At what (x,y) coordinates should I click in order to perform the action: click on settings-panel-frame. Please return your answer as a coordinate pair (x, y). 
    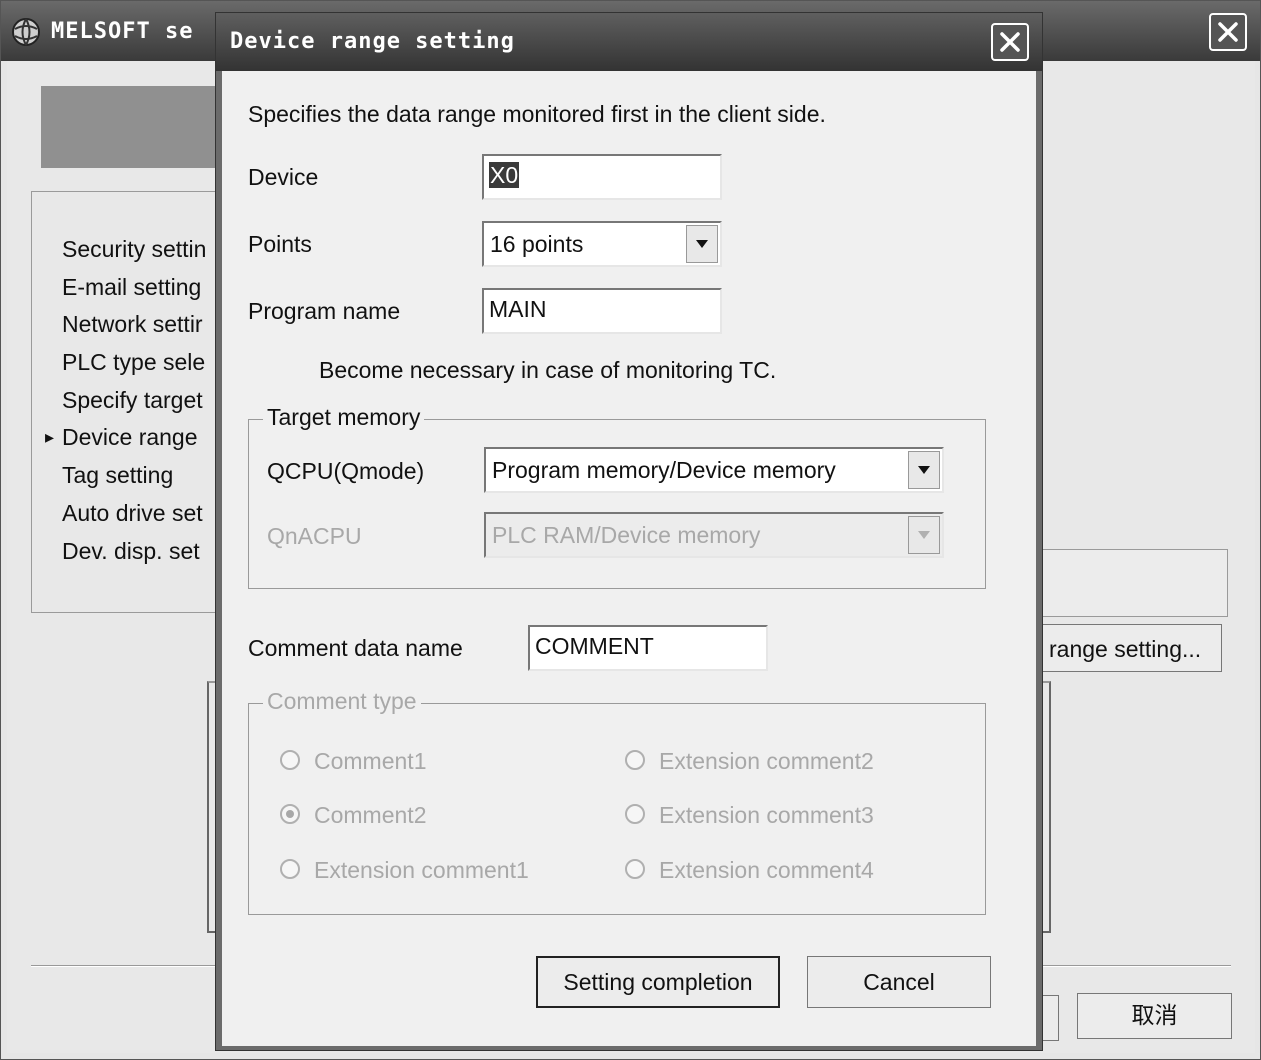
    Looking at the image, I should click on (1132, 583).